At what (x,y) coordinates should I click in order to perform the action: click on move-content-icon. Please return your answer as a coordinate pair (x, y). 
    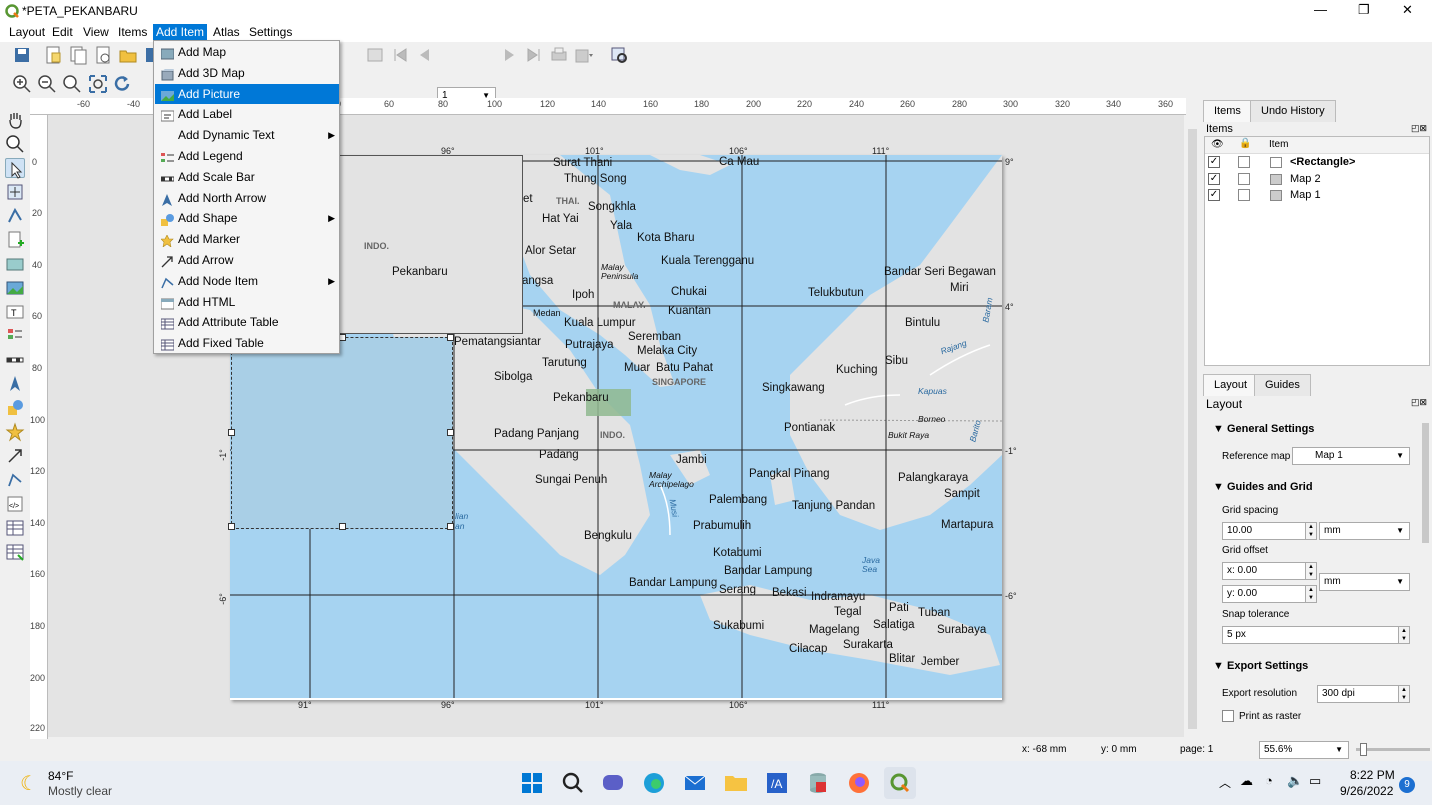
    Looking at the image, I should click on (15, 192).